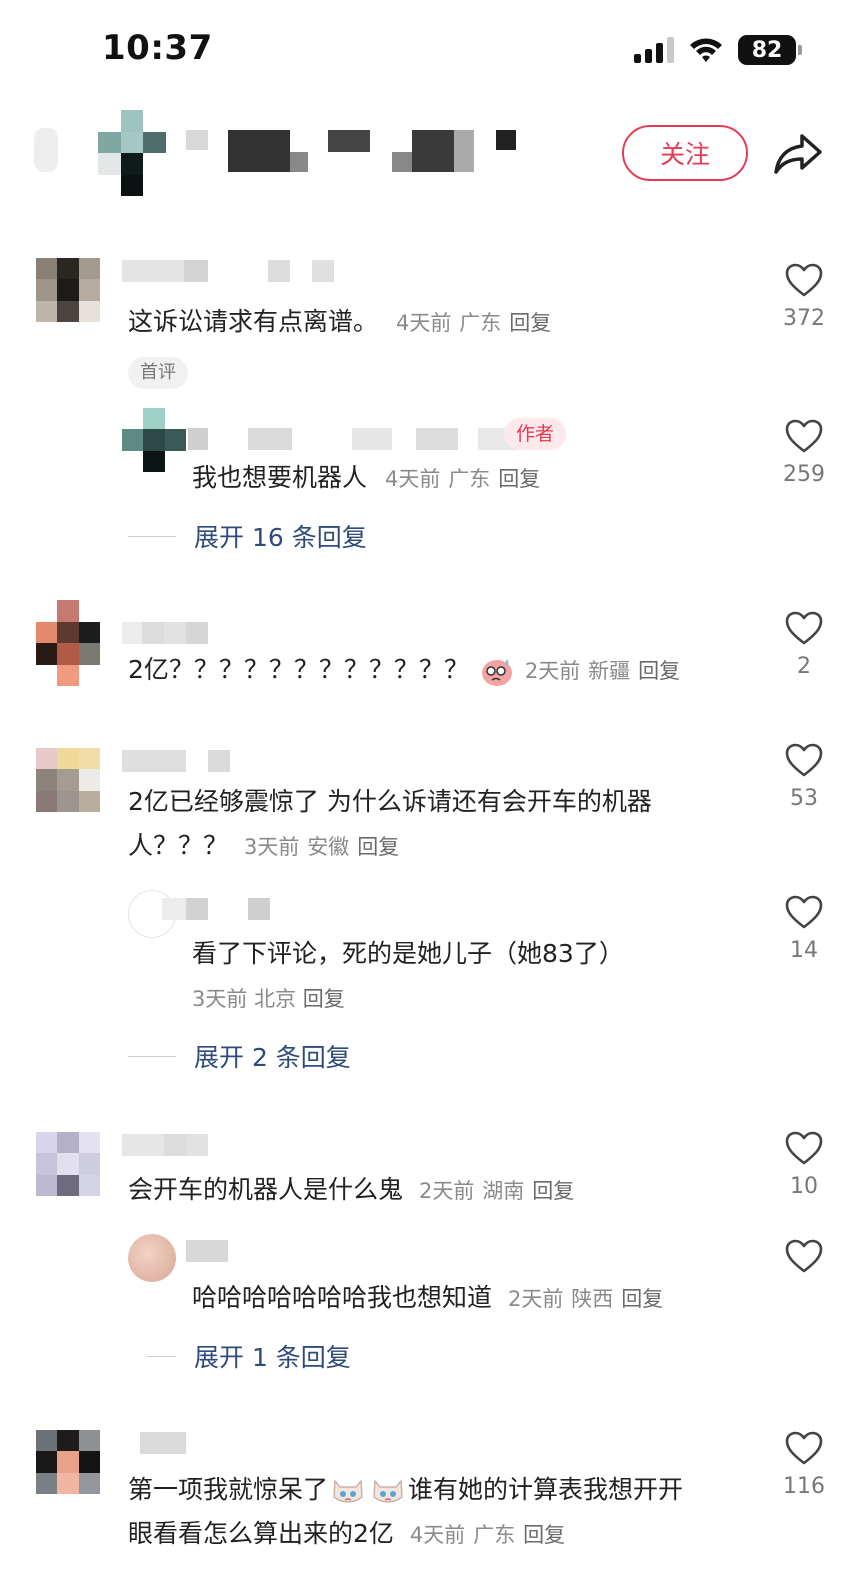 The height and width of the screenshot is (1572, 856). I want to click on expand-replies-label: 展开 2 条回复, so click(272, 1057).